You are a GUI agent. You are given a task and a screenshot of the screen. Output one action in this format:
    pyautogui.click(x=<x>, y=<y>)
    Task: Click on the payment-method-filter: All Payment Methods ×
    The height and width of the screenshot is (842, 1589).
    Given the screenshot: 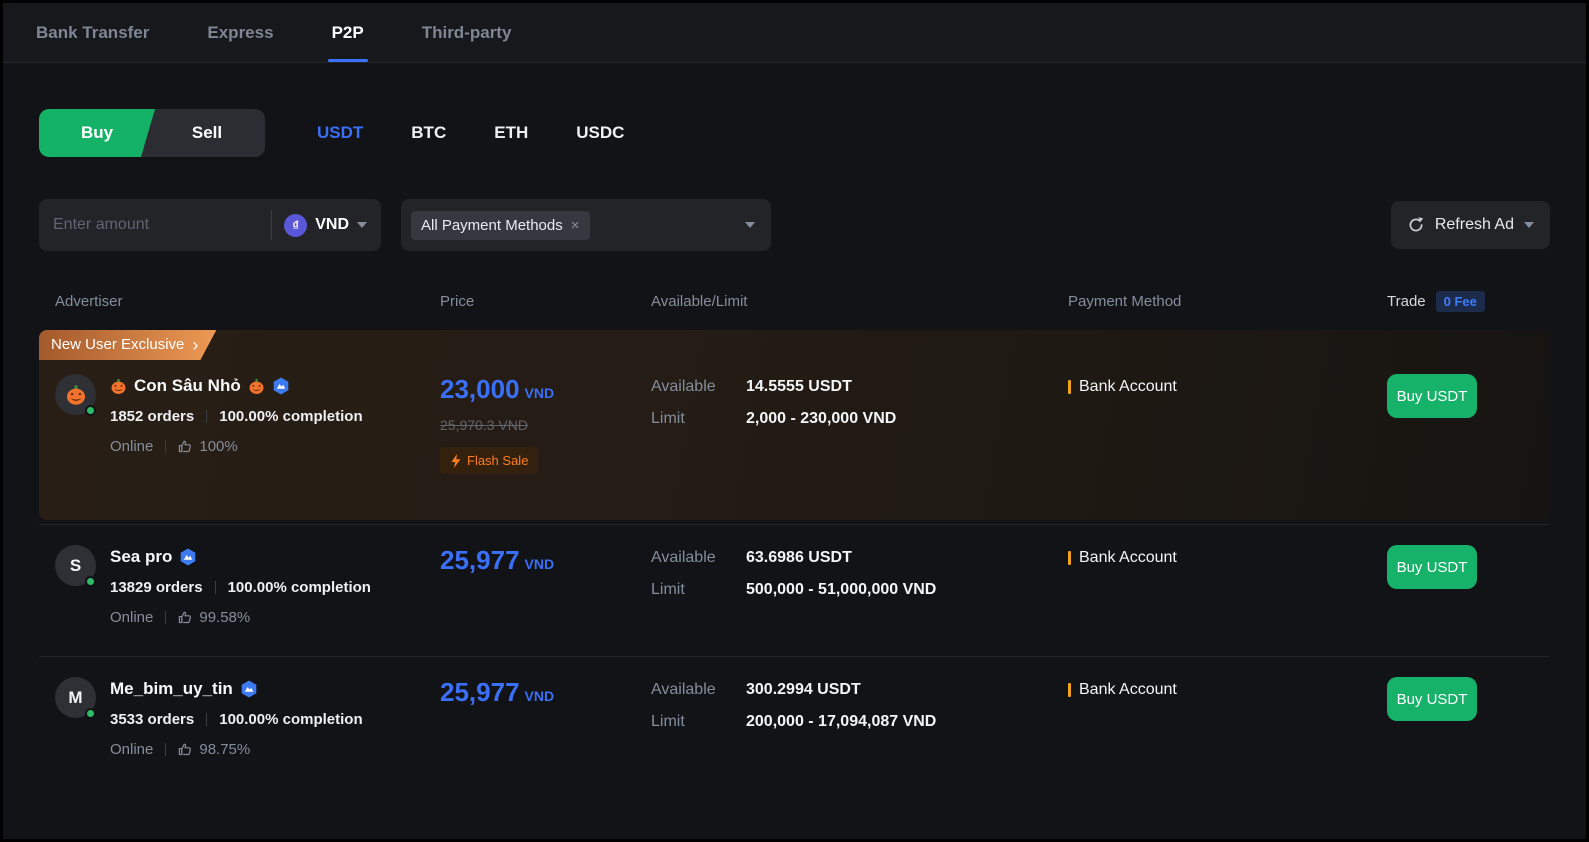 What is the action you would take?
    pyautogui.click(x=586, y=225)
    